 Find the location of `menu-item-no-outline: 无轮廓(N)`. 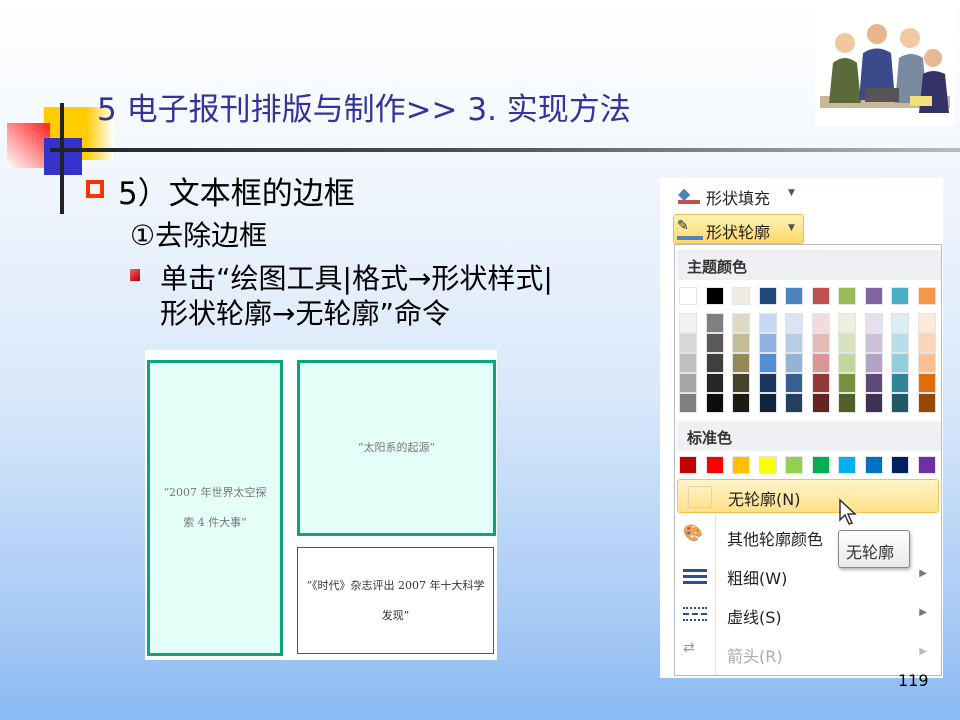

menu-item-no-outline: 无轮廓(N) is located at coordinates (808, 496).